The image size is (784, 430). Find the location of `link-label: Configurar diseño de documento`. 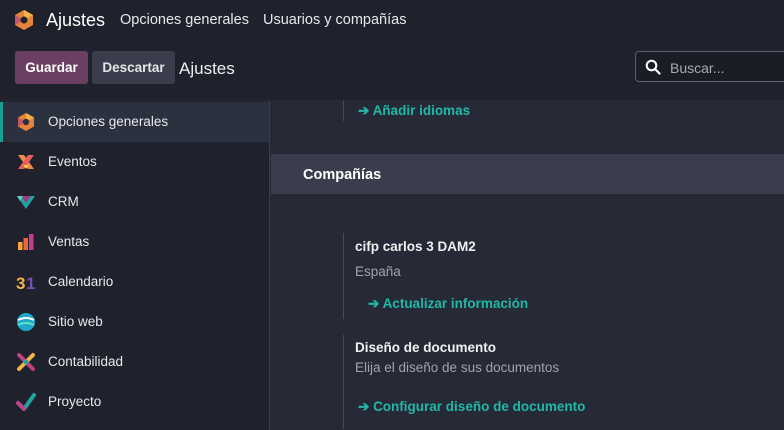

link-label: Configurar diseño de documento is located at coordinates (479, 406).